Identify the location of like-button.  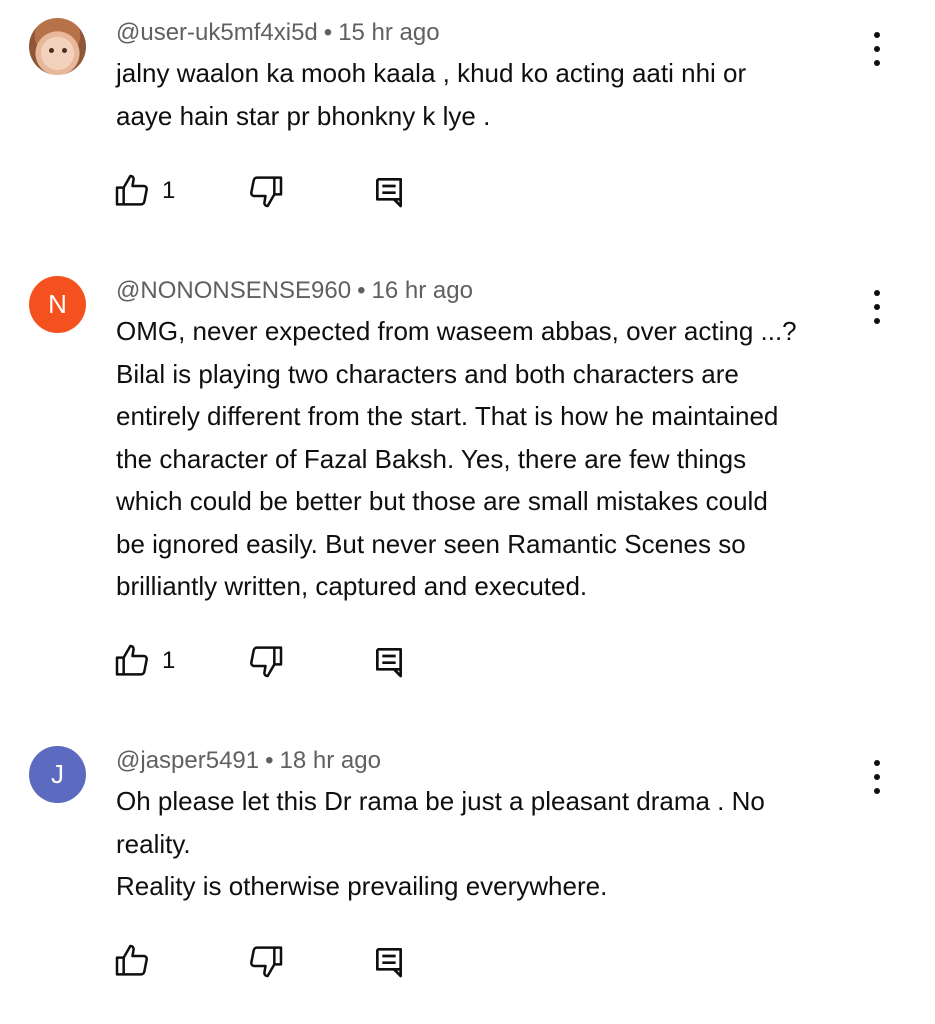
(137, 961).